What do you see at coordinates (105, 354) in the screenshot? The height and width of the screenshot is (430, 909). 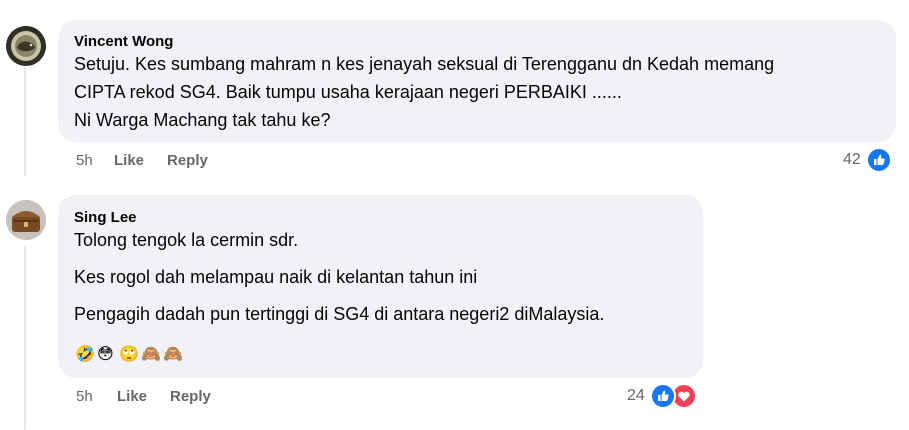 I see `flushed-emoji: 😳` at bounding box center [105, 354].